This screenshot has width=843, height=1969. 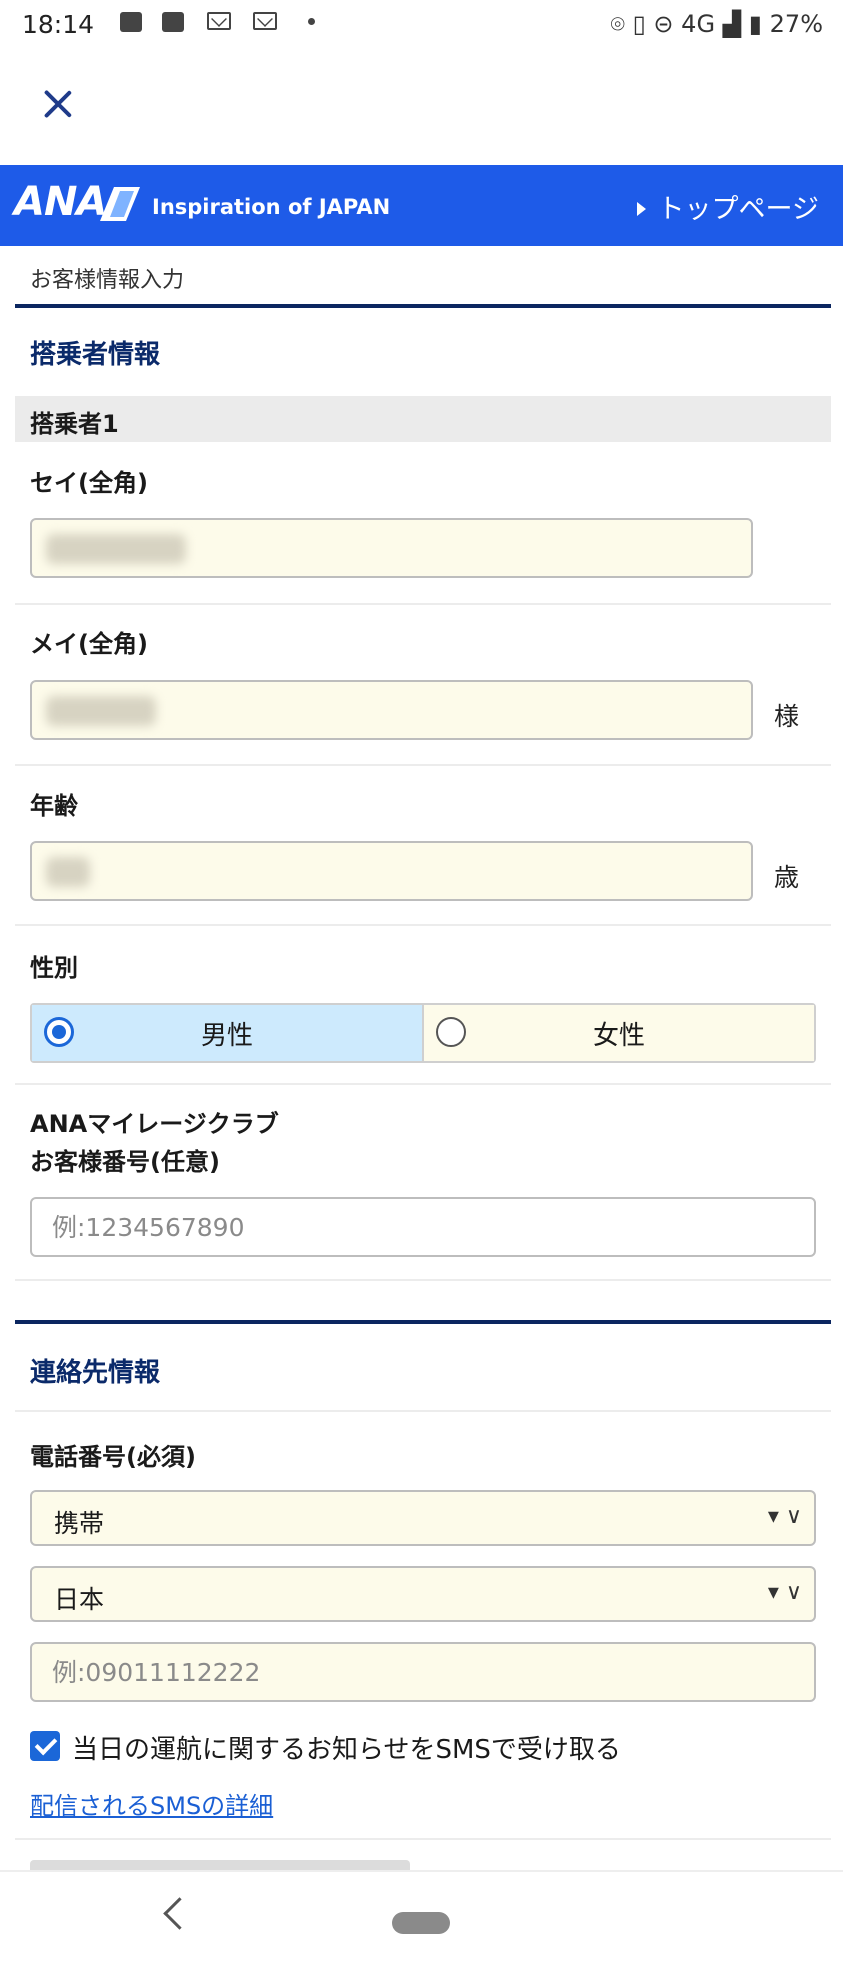 I want to click on battery-percent: 27%, so click(x=796, y=24).